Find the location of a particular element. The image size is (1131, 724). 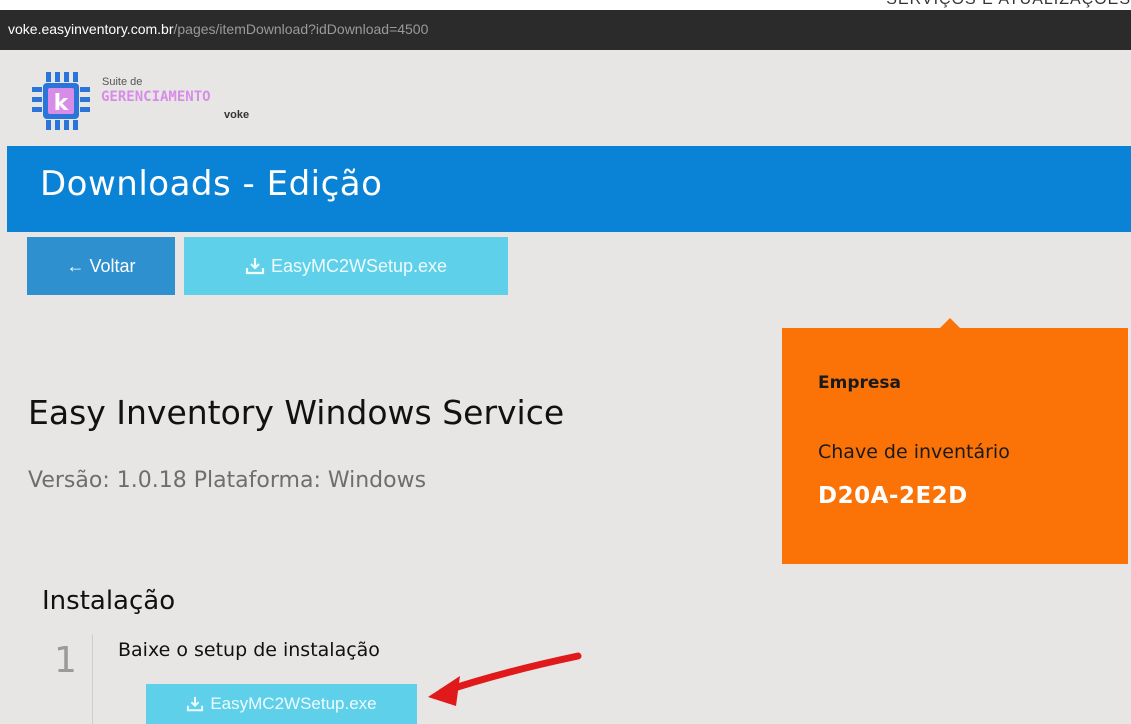

step-download-button: EasyMC2WSetup.exe is located at coordinates (281, 704).